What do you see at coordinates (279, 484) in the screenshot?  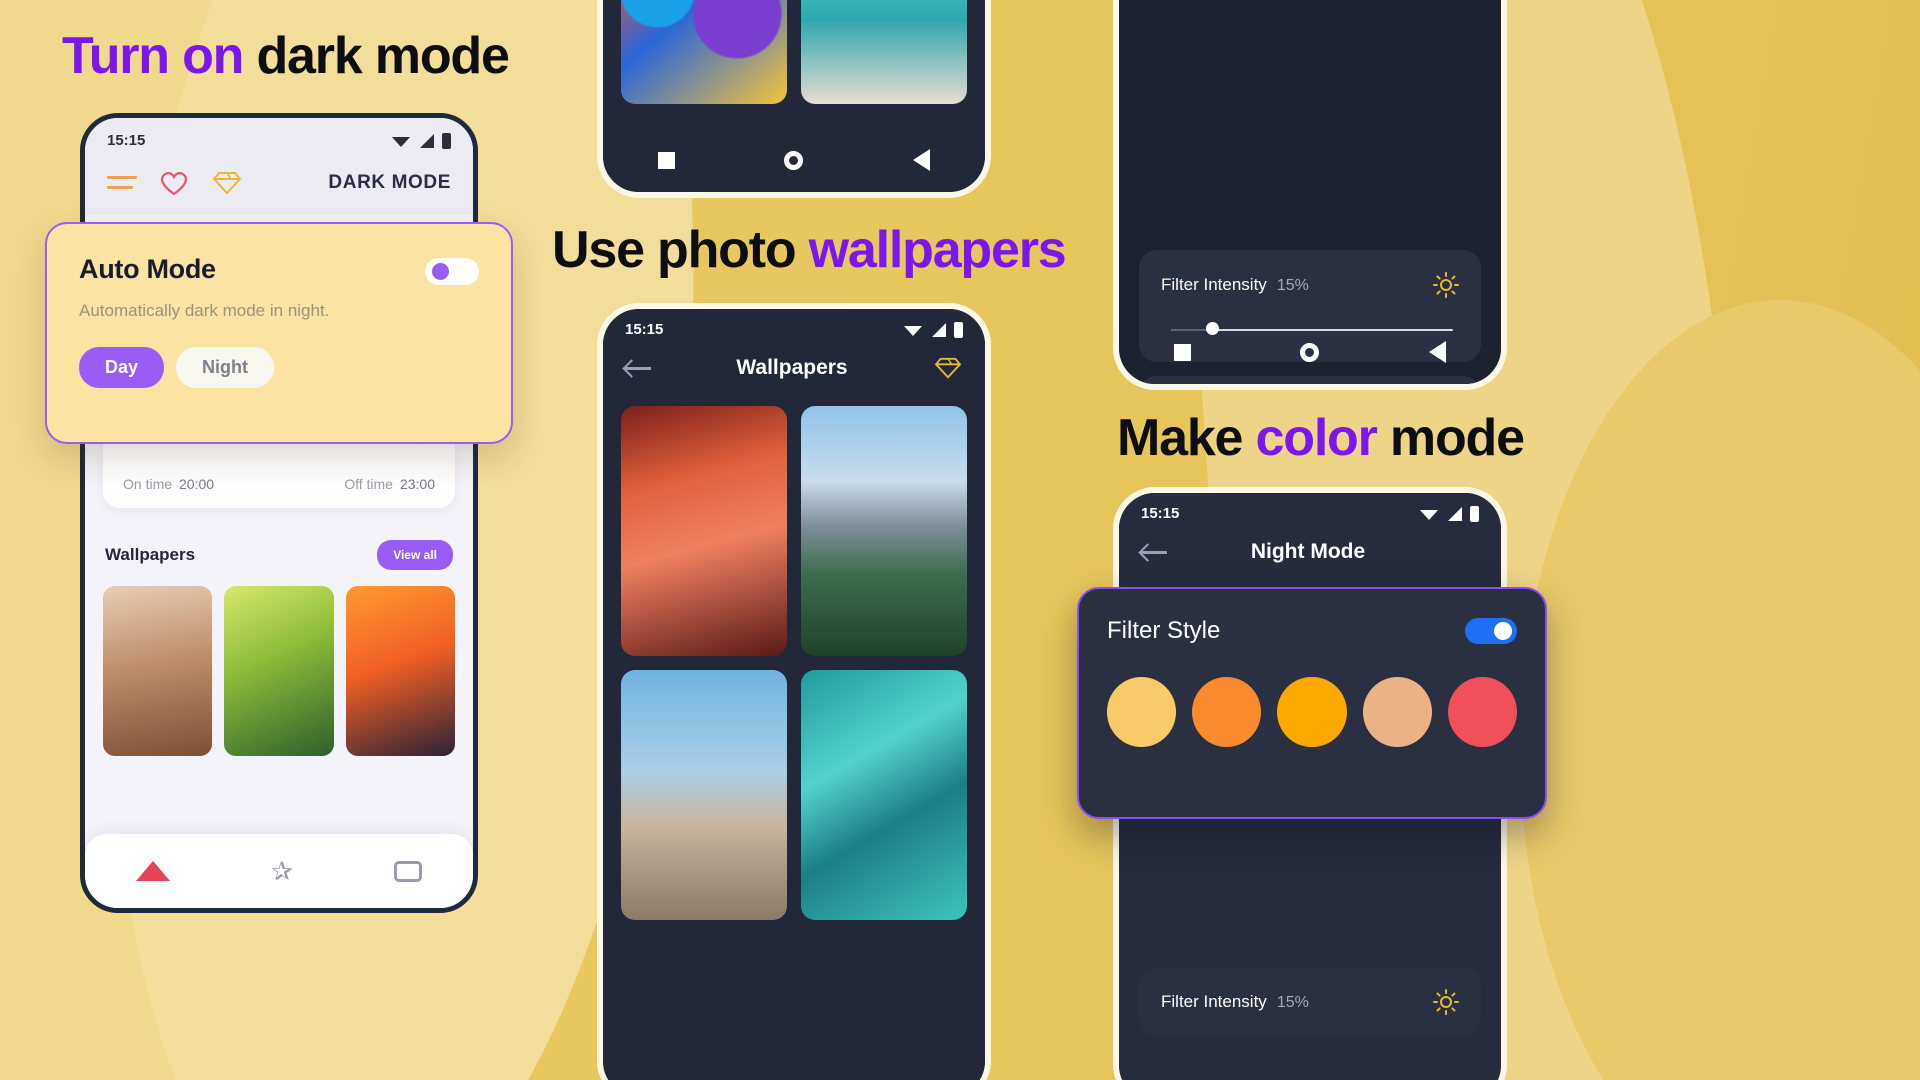 I see `schedule-times: On time 20:00 Off time 23:00` at bounding box center [279, 484].